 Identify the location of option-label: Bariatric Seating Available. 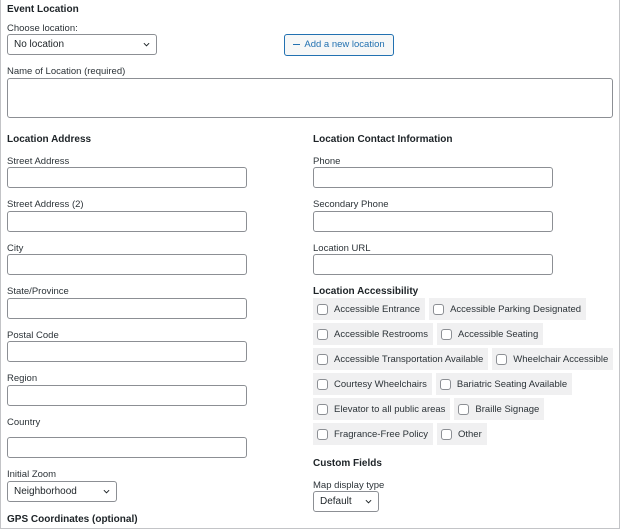
(512, 384).